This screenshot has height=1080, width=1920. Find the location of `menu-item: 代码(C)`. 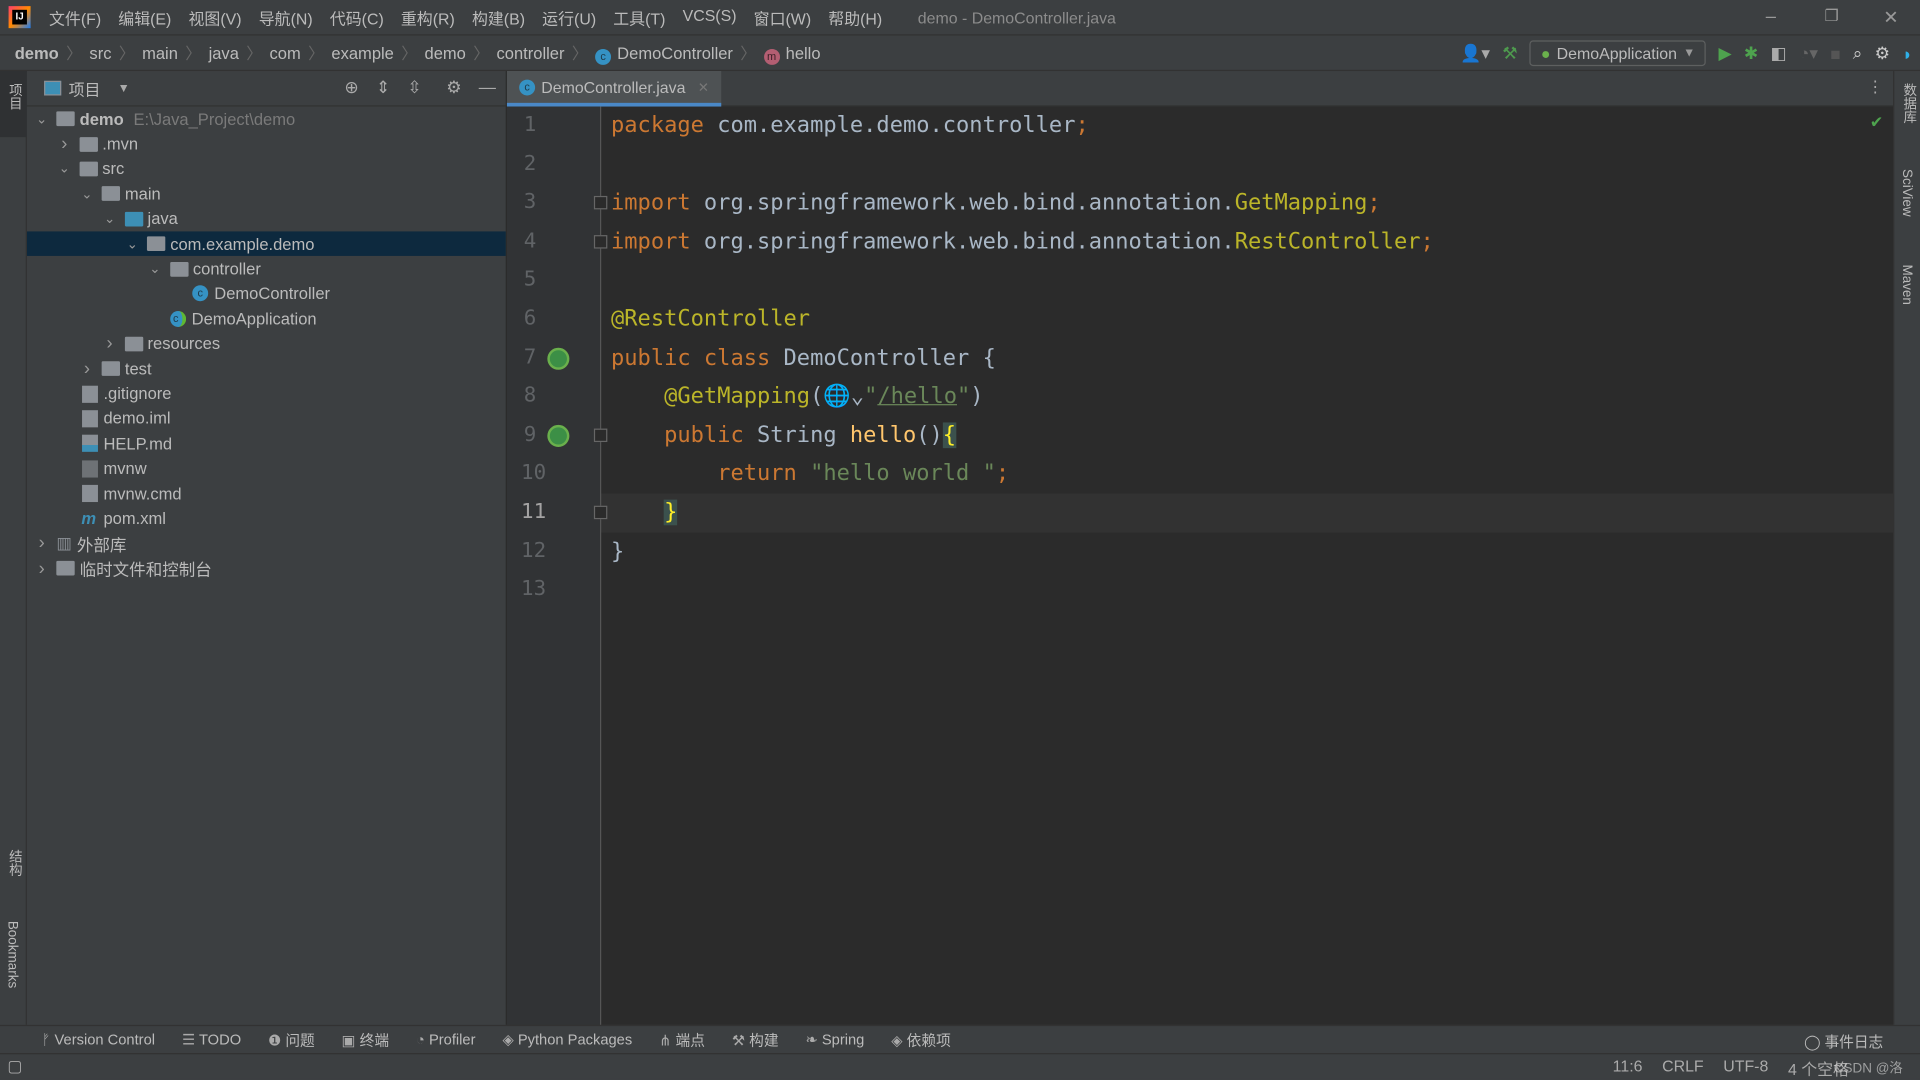

menu-item: 代码(C) is located at coordinates (357, 17).